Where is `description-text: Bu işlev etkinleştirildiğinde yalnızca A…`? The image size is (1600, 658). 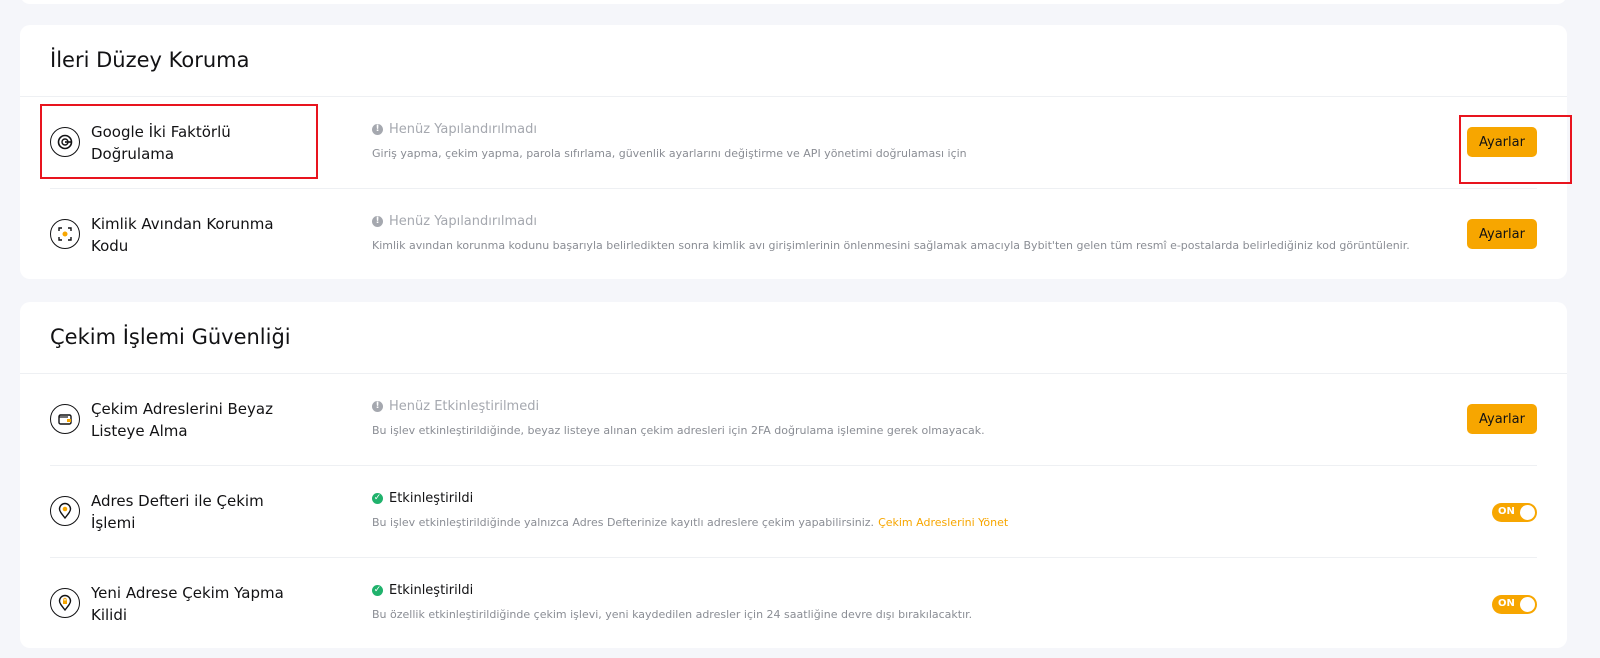
description-text: Bu işlev etkinleştirildiğinde yalnızca A… is located at coordinates (623, 522).